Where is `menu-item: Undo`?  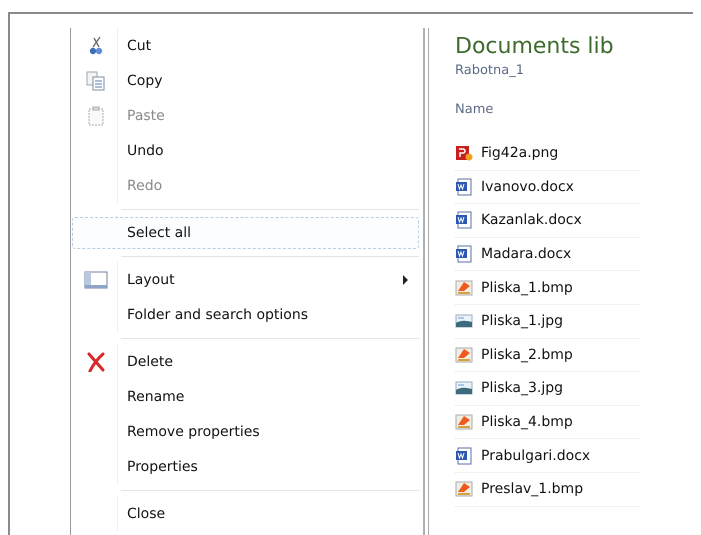 menu-item: Undo is located at coordinates (245, 150).